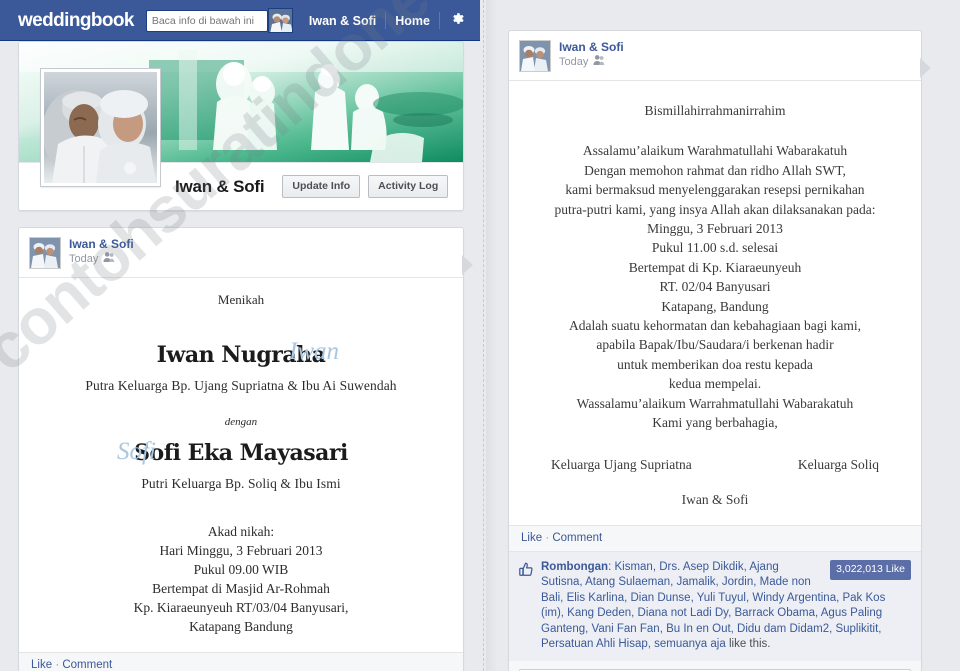 The height and width of the screenshot is (671, 960). What do you see at coordinates (715, 384) in the screenshot?
I see `invitation-line: kedua mempelai.` at bounding box center [715, 384].